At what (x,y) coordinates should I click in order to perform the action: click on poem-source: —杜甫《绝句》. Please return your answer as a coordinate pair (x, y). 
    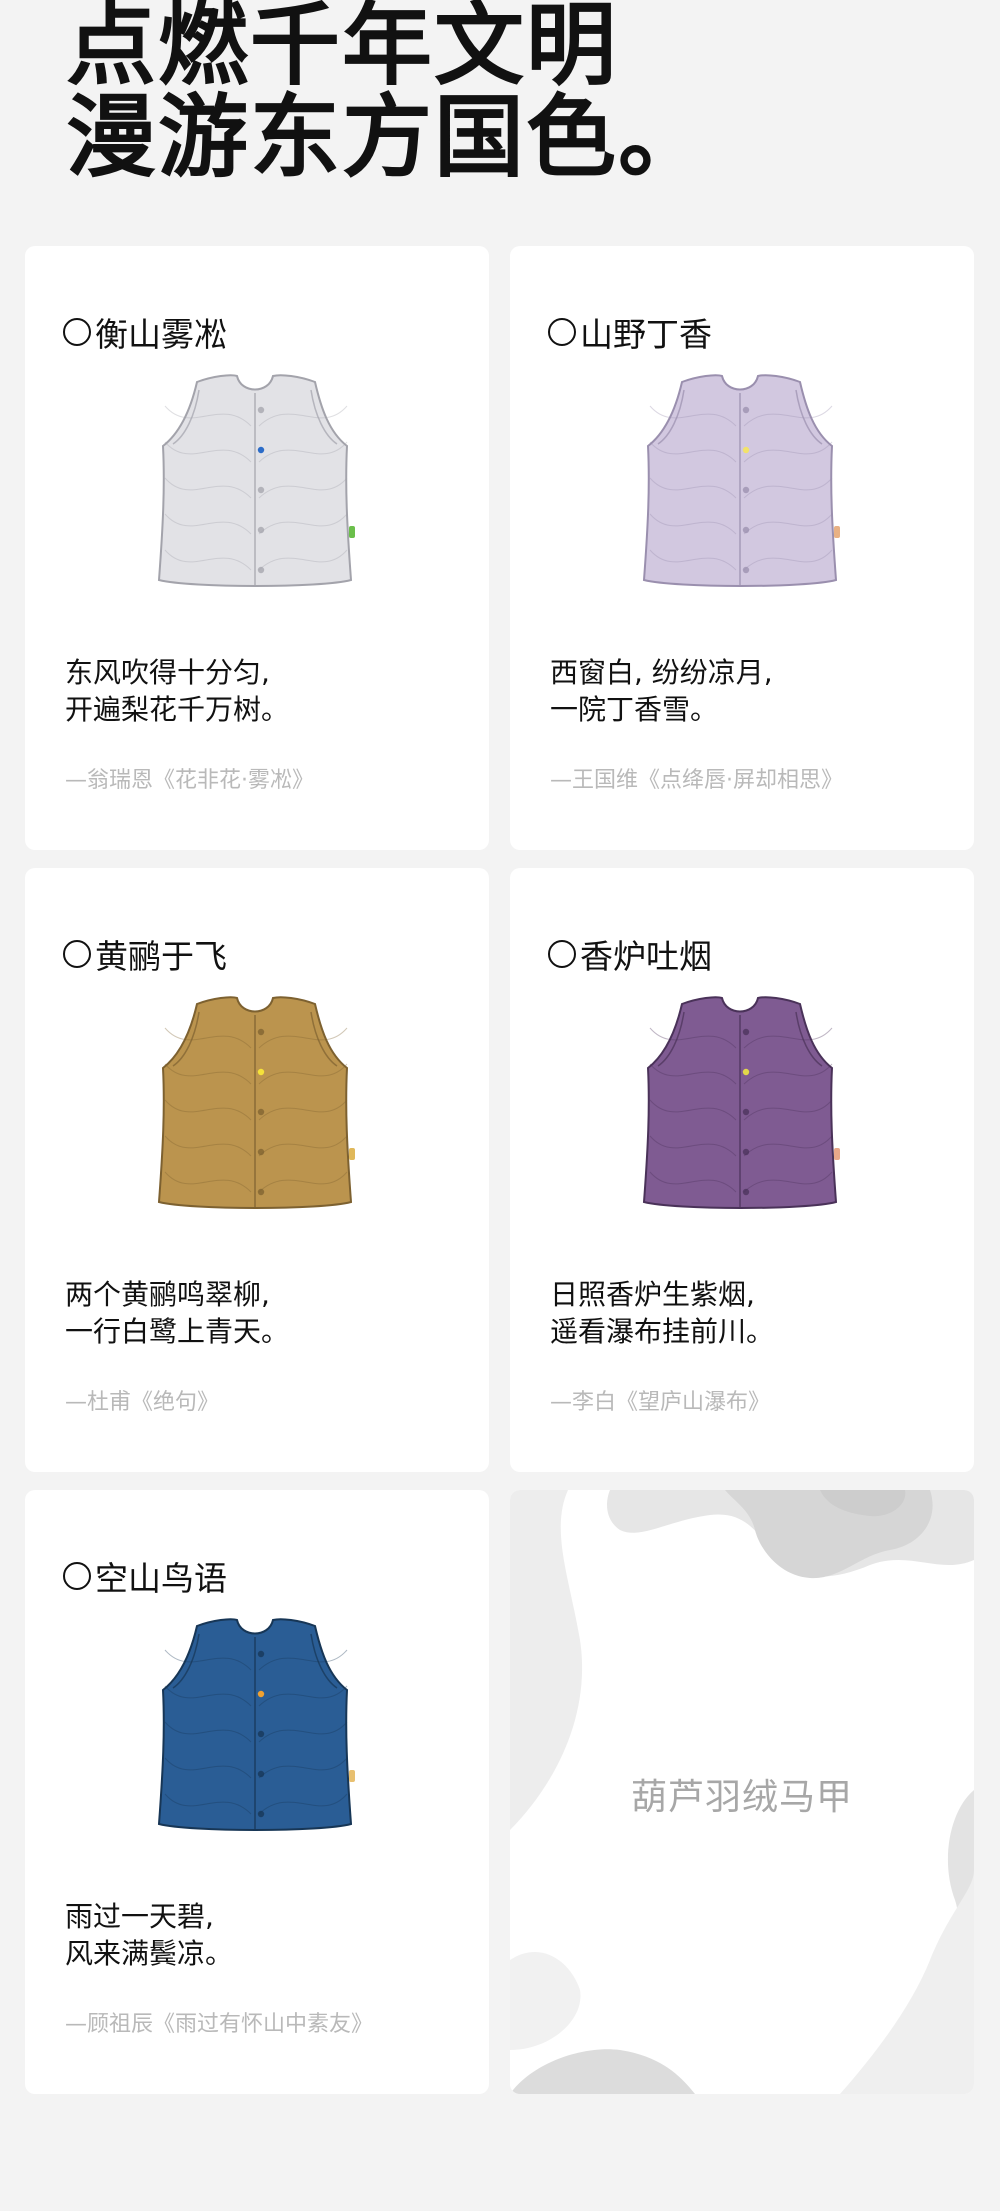
    Looking at the image, I should click on (142, 1402).